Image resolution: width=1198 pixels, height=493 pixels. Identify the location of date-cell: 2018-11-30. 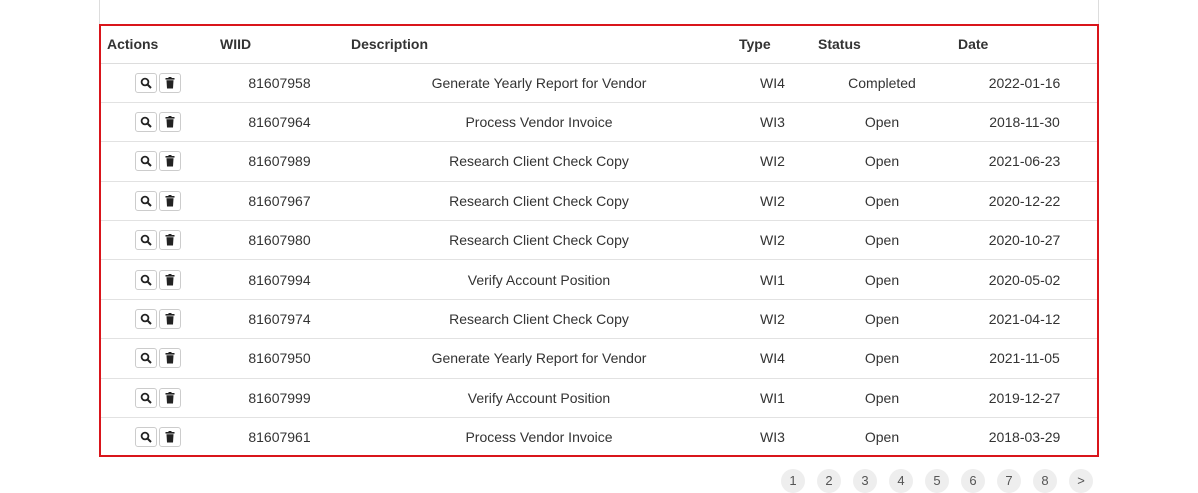
(1024, 121).